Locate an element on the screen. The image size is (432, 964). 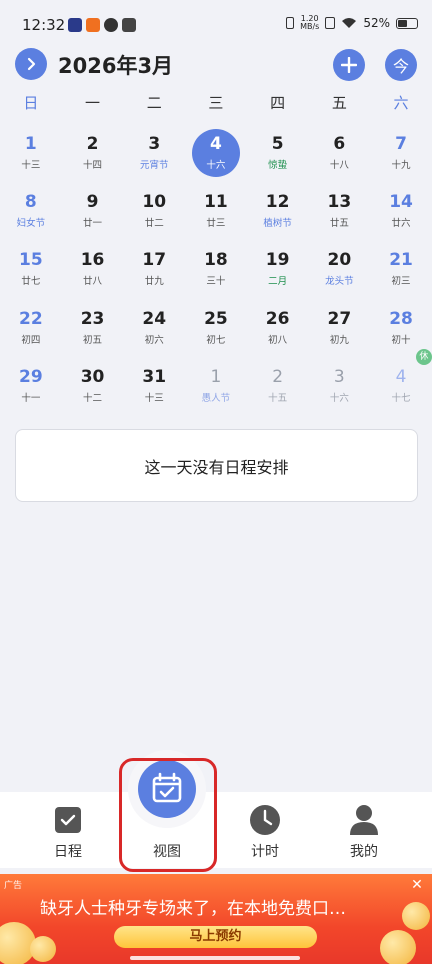
plus-icon is located at coordinates (349, 65).